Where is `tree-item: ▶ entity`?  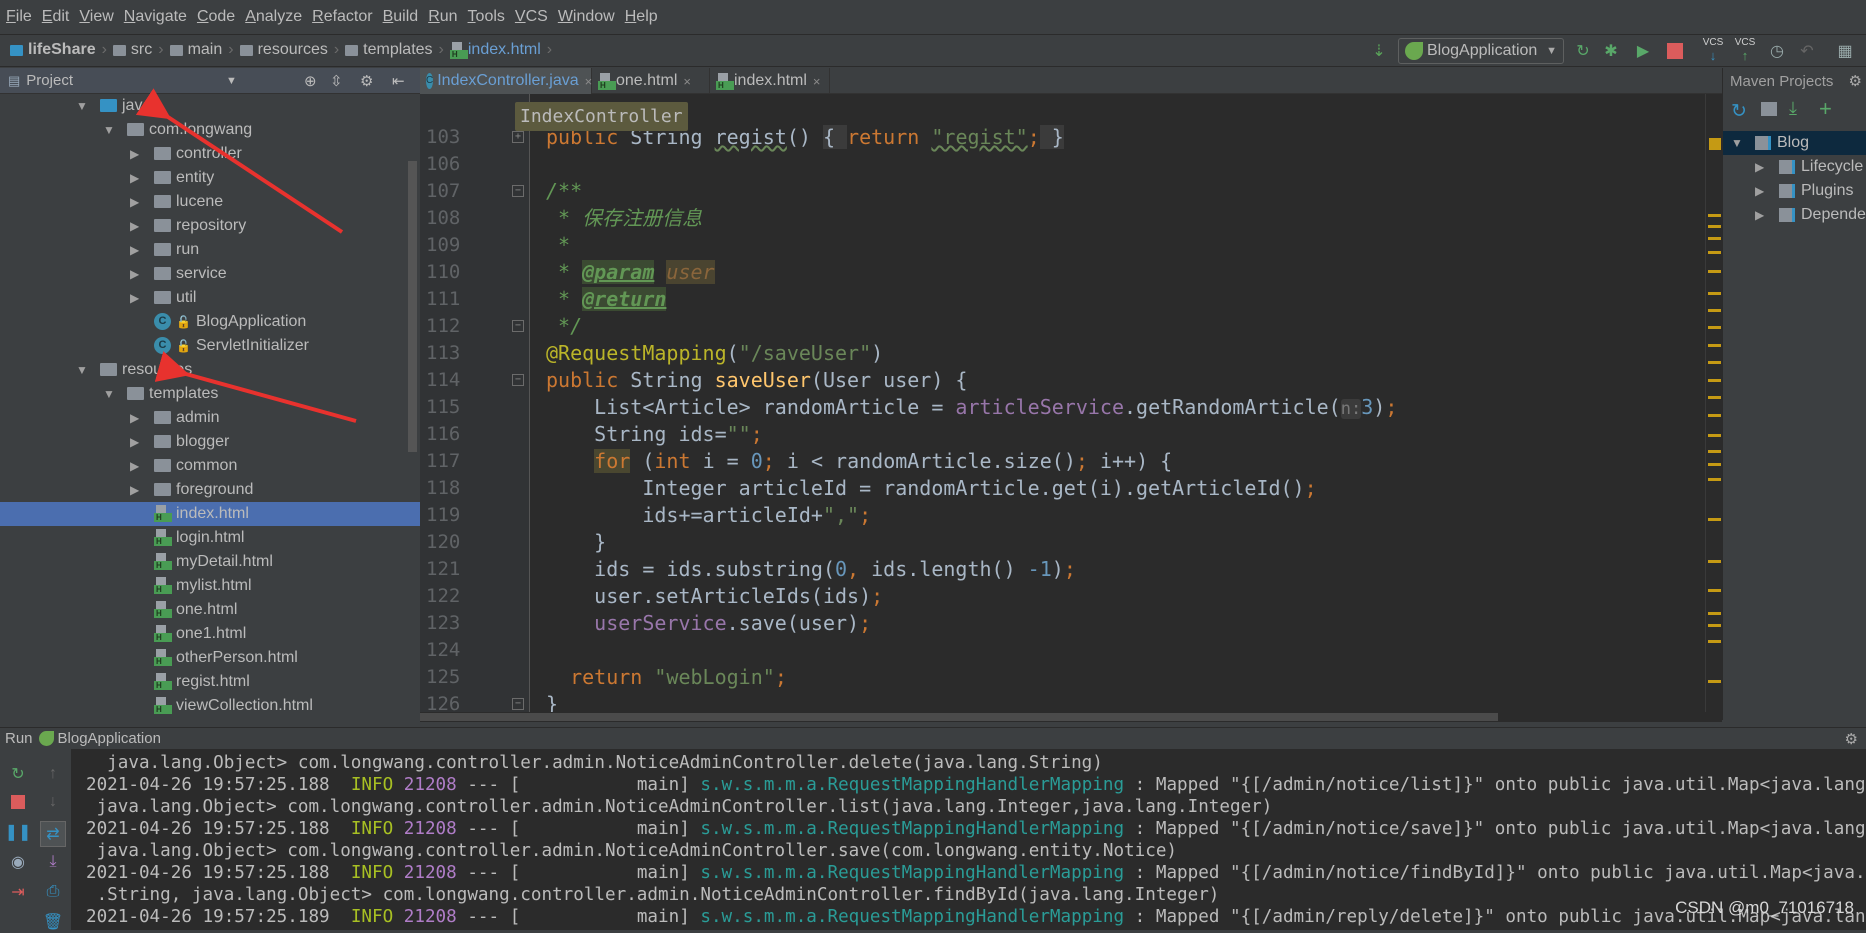 tree-item: ▶ entity is located at coordinates (204, 178).